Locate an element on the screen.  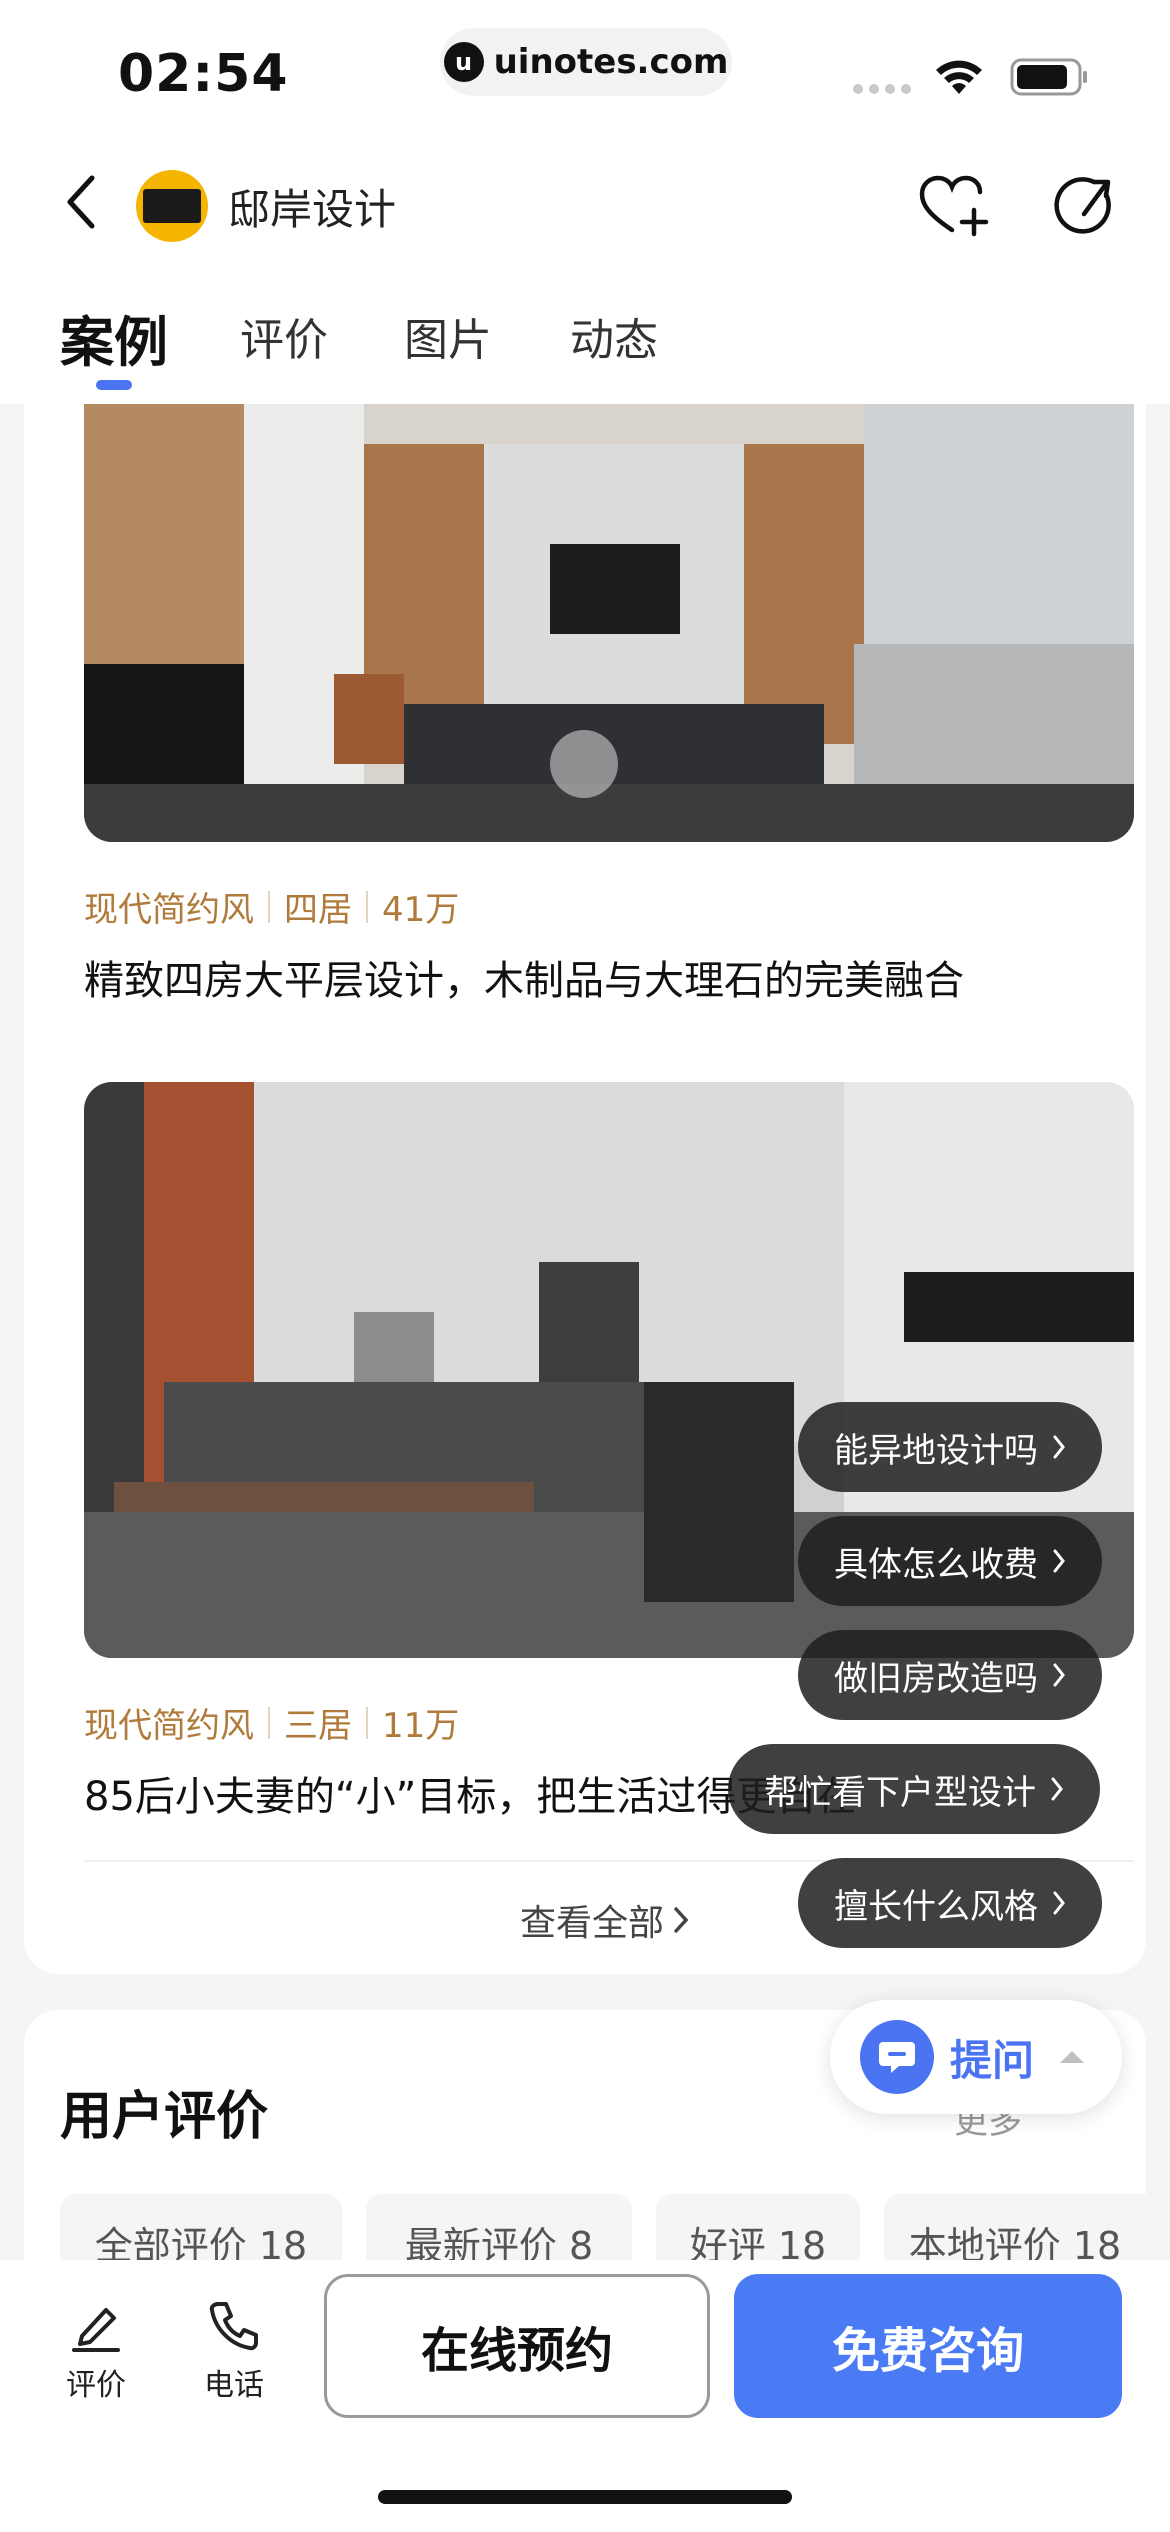
follow-heart-plus-icon is located at coordinates (954, 206).